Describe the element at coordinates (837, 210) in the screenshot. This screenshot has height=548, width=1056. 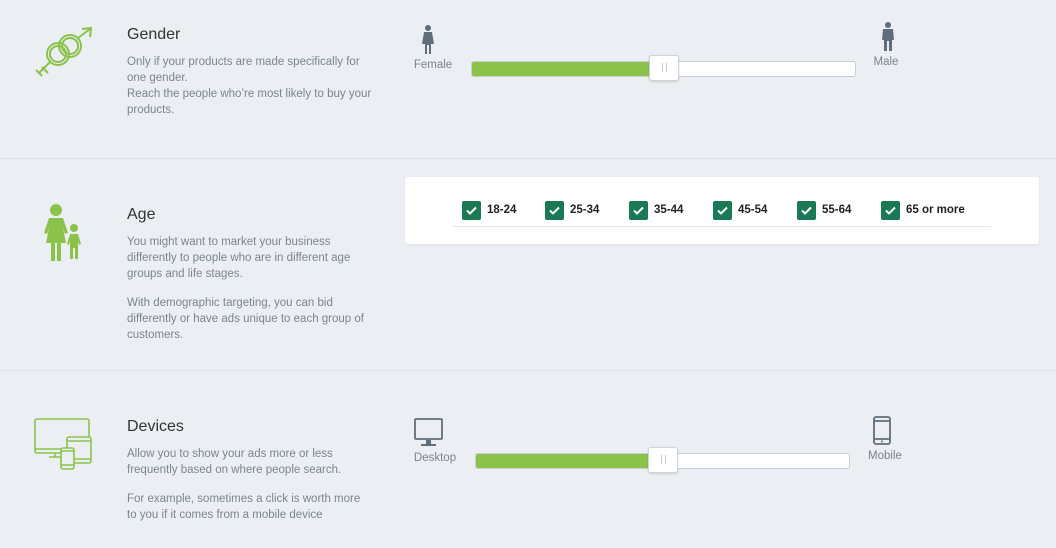
I see `age-label: 55-64` at that location.